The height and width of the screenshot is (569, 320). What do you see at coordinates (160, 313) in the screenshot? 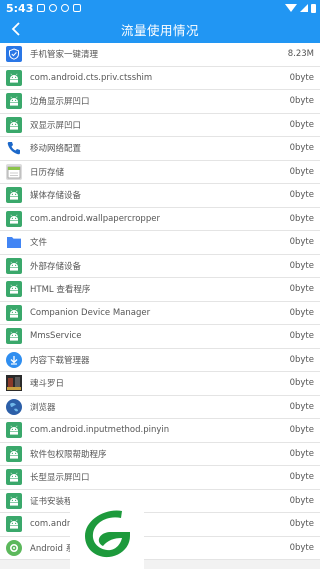
I see `list-item: Companion Device Manager 0byte` at bounding box center [160, 313].